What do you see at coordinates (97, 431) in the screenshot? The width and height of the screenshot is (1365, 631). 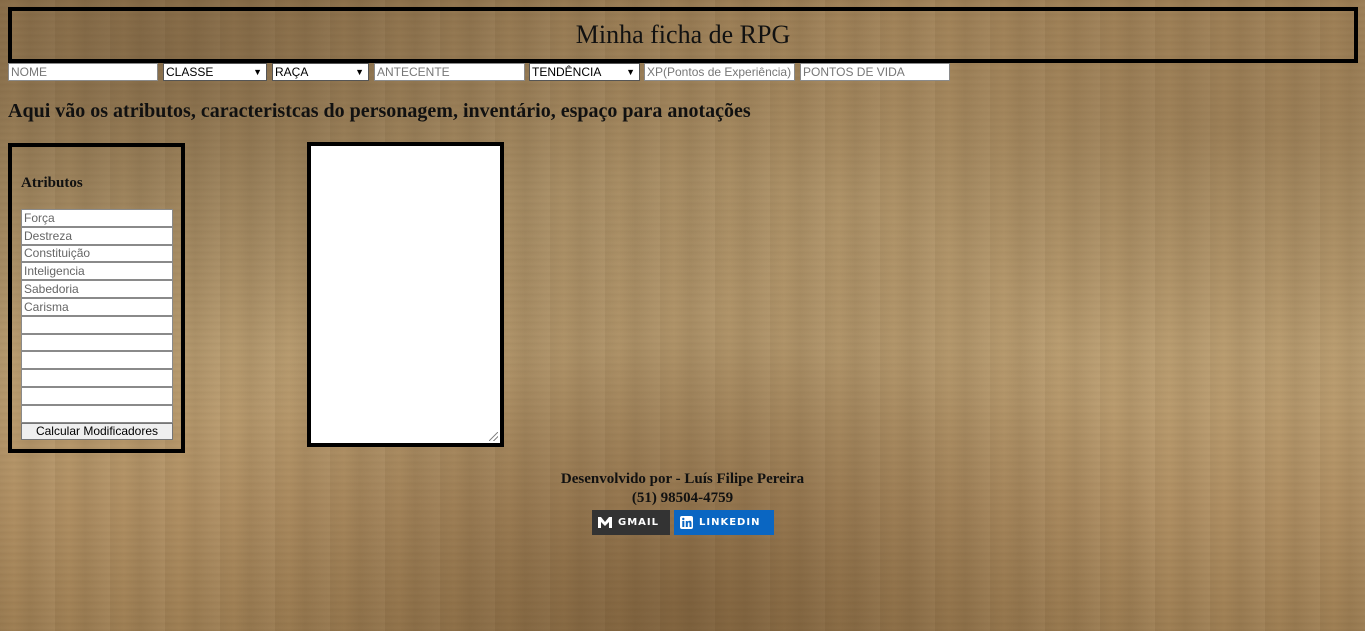 I see `calculate-modifiers-button: Calcular Modificadores` at bounding box center [97, 431].